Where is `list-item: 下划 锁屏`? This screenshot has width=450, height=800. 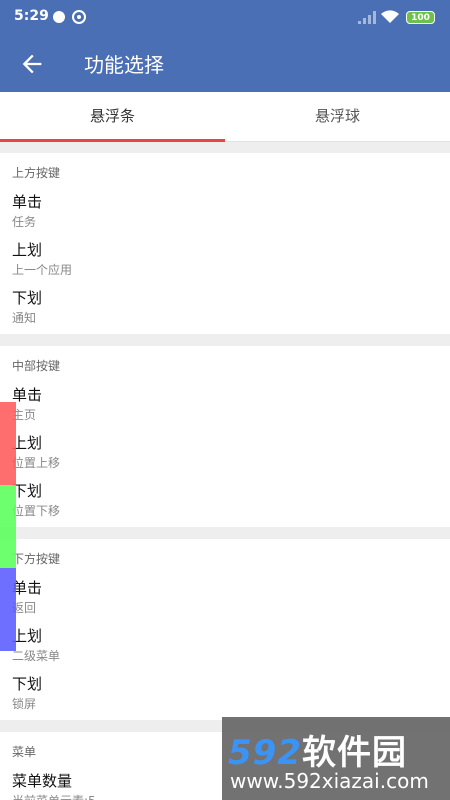
list-item: 下划 锁屏 is located at coordinates (222, 695).